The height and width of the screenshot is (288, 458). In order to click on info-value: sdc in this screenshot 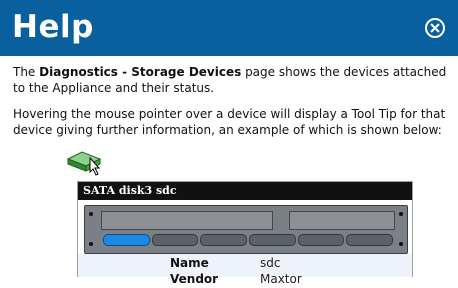, I will do `click(270, 263)`.